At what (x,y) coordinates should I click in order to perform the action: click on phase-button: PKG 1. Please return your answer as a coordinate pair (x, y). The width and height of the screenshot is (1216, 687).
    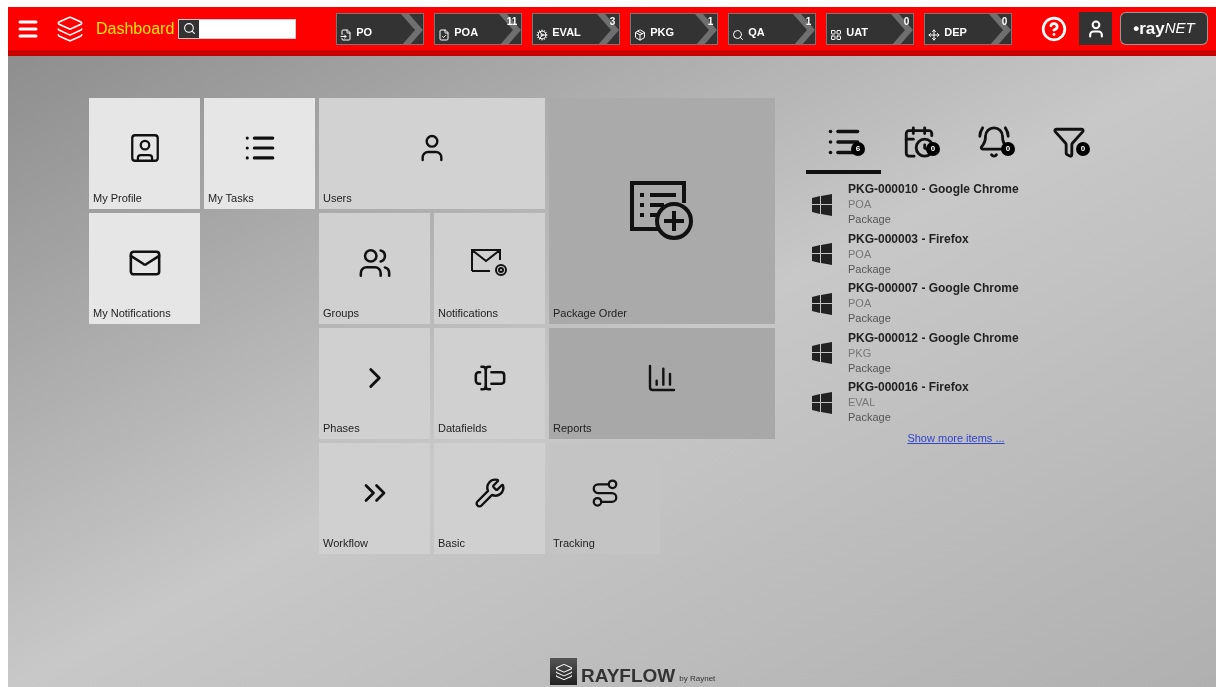
    Looking at the image, I should click on (674, 28).